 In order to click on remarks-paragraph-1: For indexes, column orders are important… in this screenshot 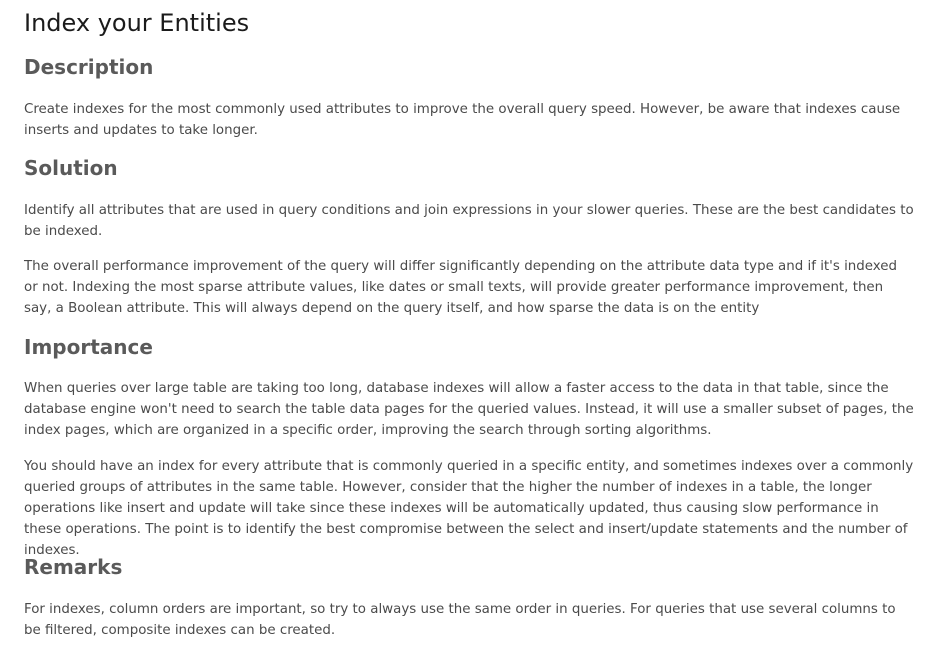, I will do `click(460, 620)`.